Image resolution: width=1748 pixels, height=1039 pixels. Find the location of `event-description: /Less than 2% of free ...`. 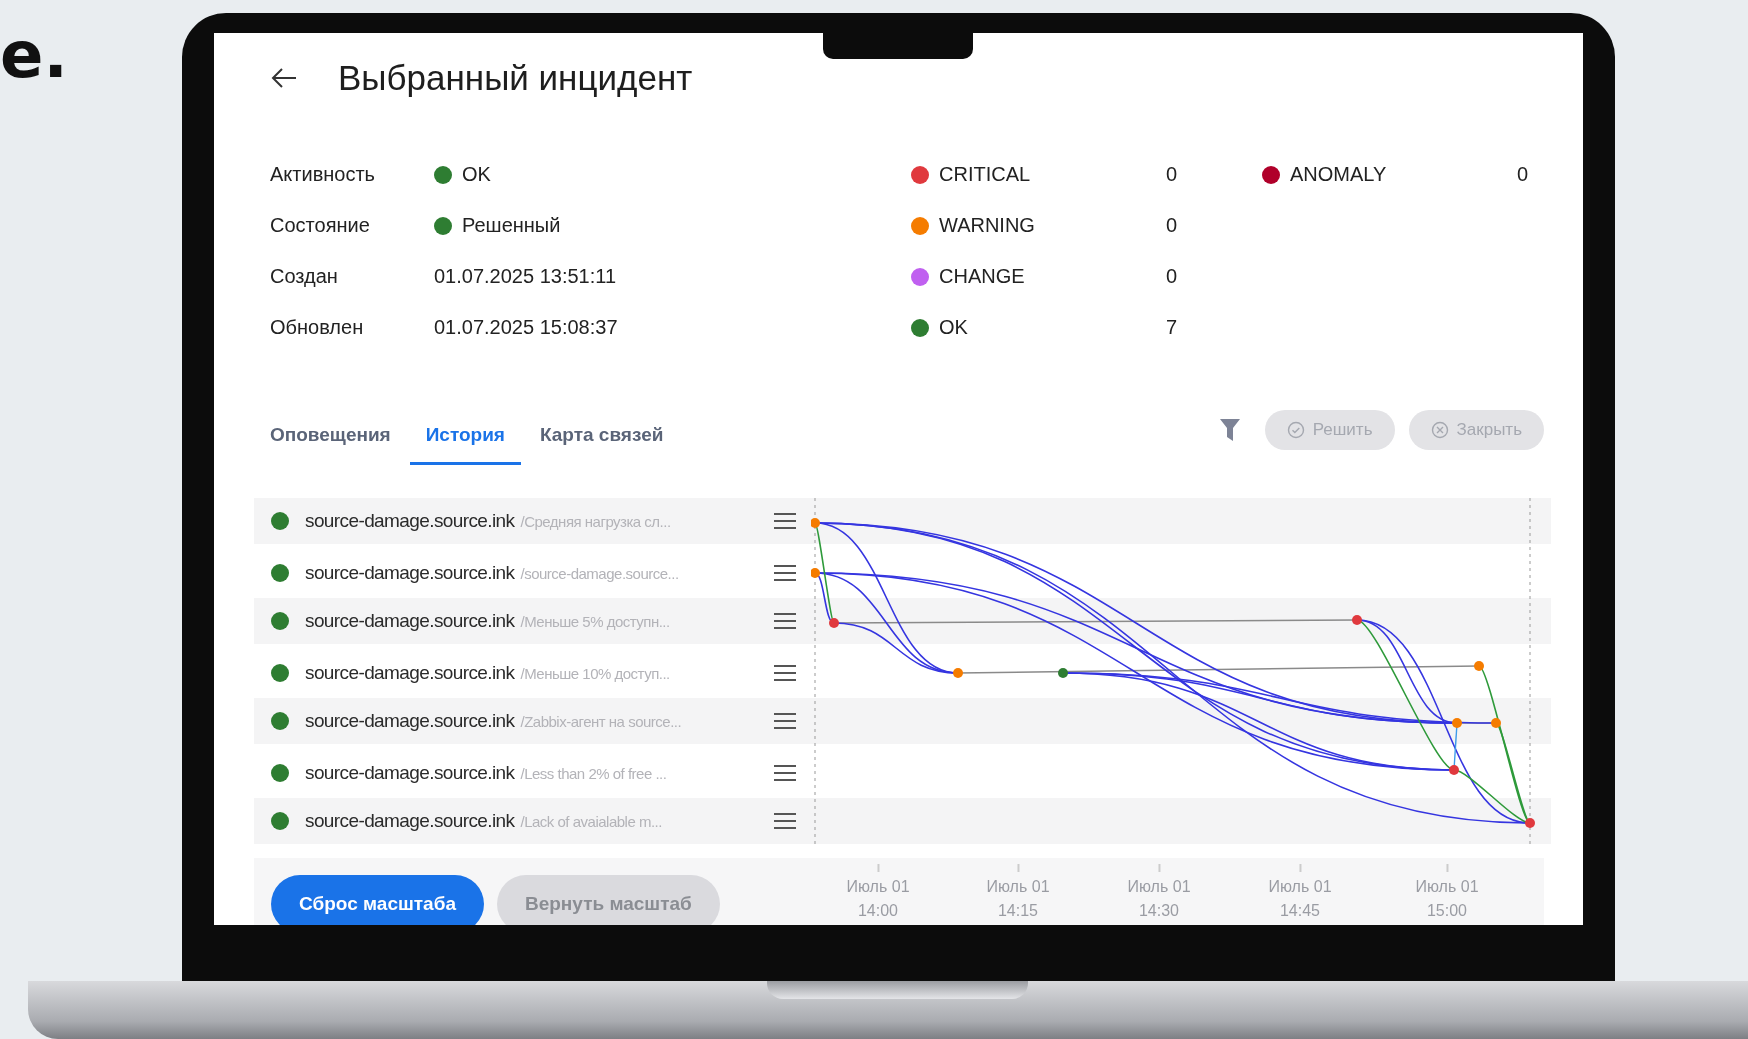

event-description: /Less than 2% of free ... is located at coordinates (594, 773).